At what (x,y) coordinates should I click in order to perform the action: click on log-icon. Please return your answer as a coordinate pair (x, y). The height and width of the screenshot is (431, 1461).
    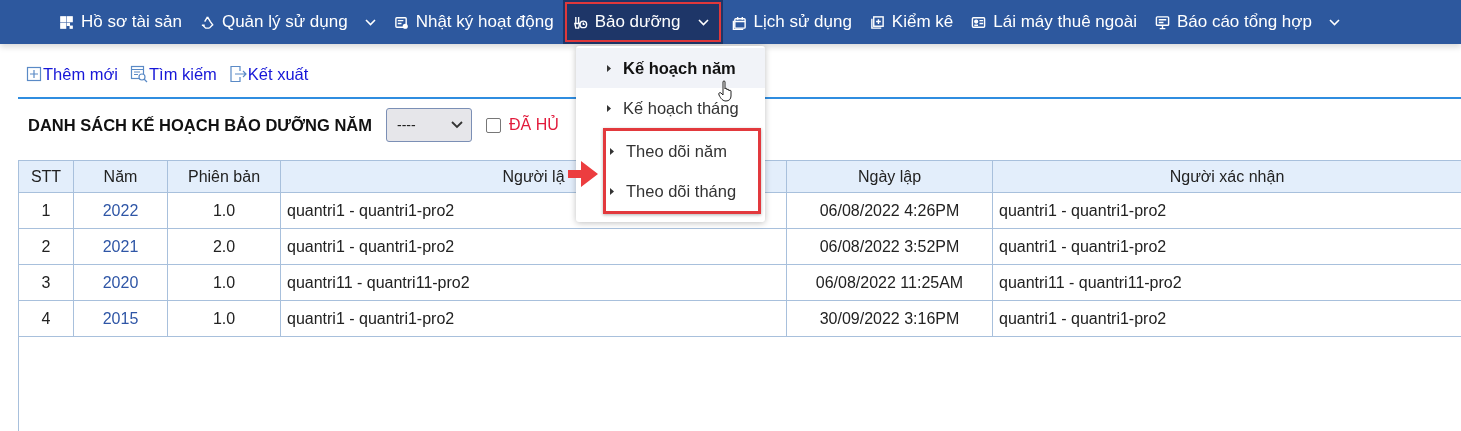
    Looking at the image, I should click on (401, 22).